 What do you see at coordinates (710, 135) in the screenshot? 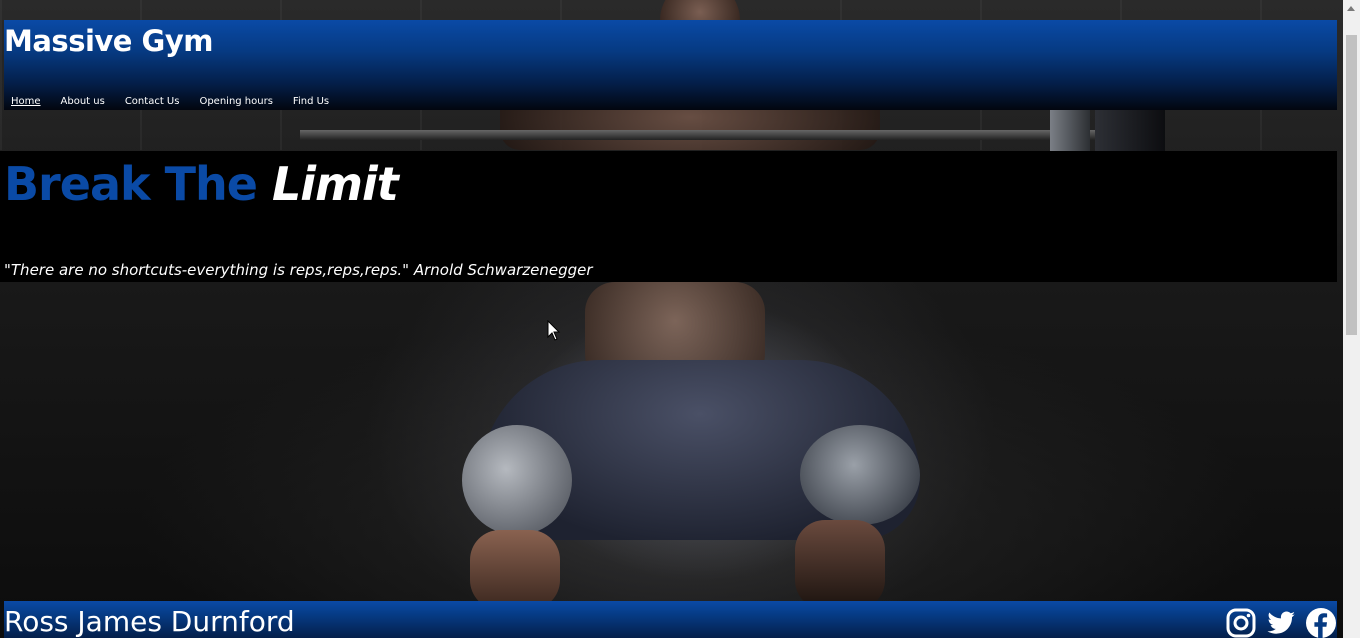
I see `barbell` at bounding box center [710, 135].